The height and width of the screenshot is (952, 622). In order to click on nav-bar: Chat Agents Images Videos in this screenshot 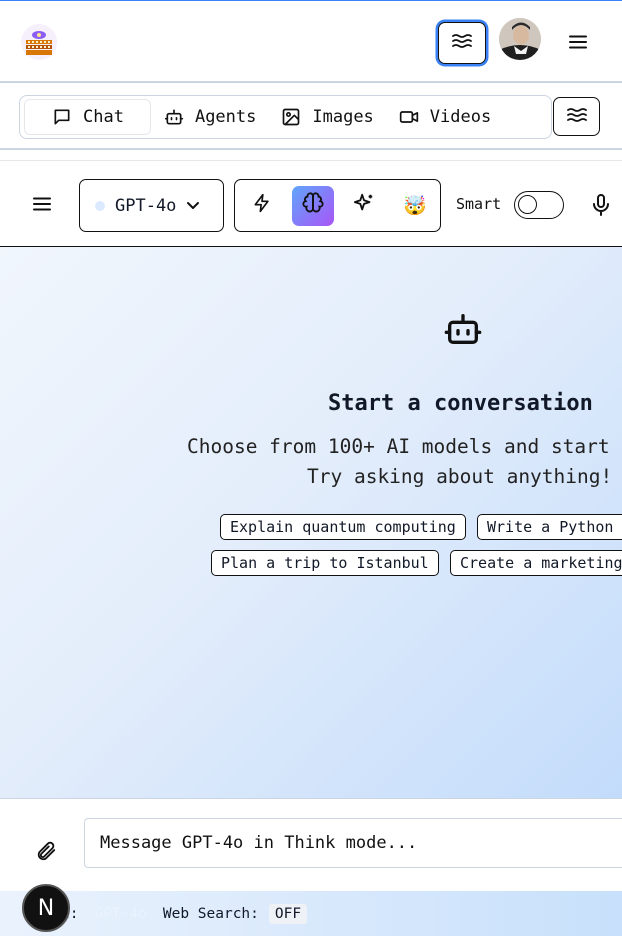, I will do `click(311, 116)`.